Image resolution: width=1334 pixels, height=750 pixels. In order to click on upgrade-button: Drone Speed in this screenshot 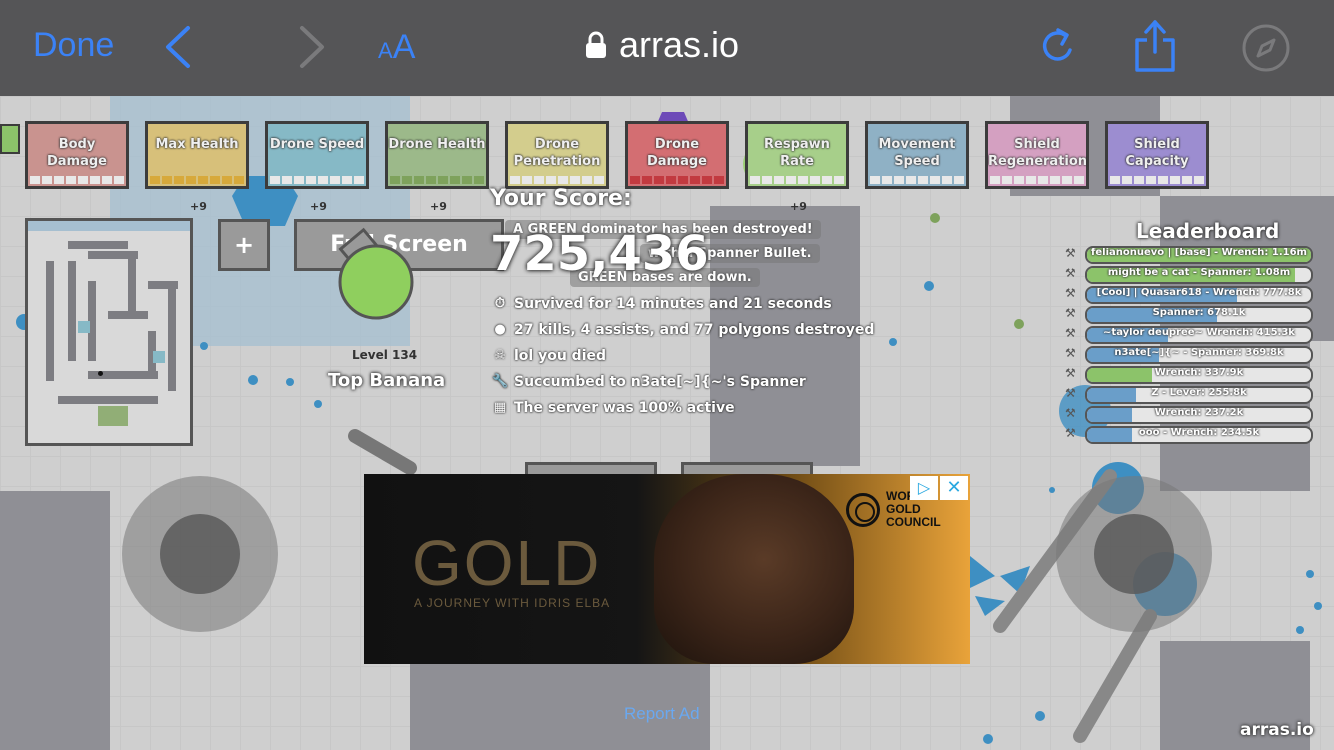, I will do `click(317, 155)`.